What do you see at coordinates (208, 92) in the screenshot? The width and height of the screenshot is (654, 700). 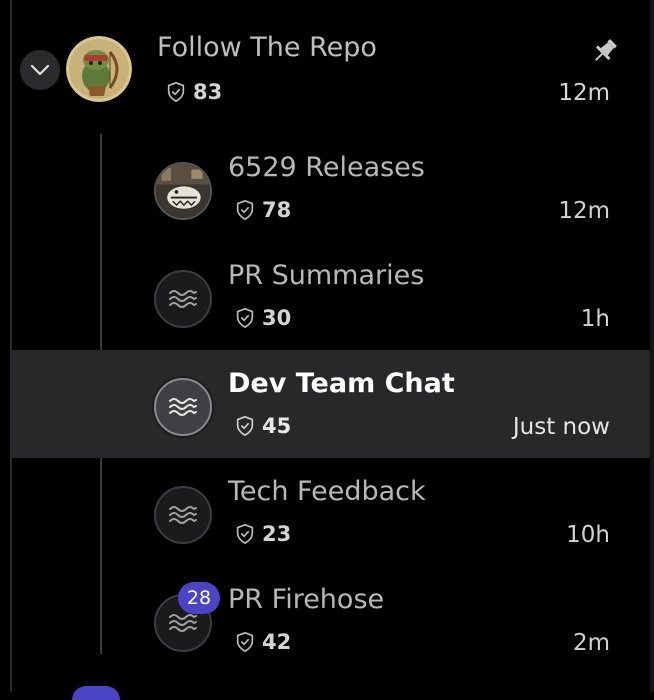 I see `group-member-count: 83` at bounding box center [208, 92].